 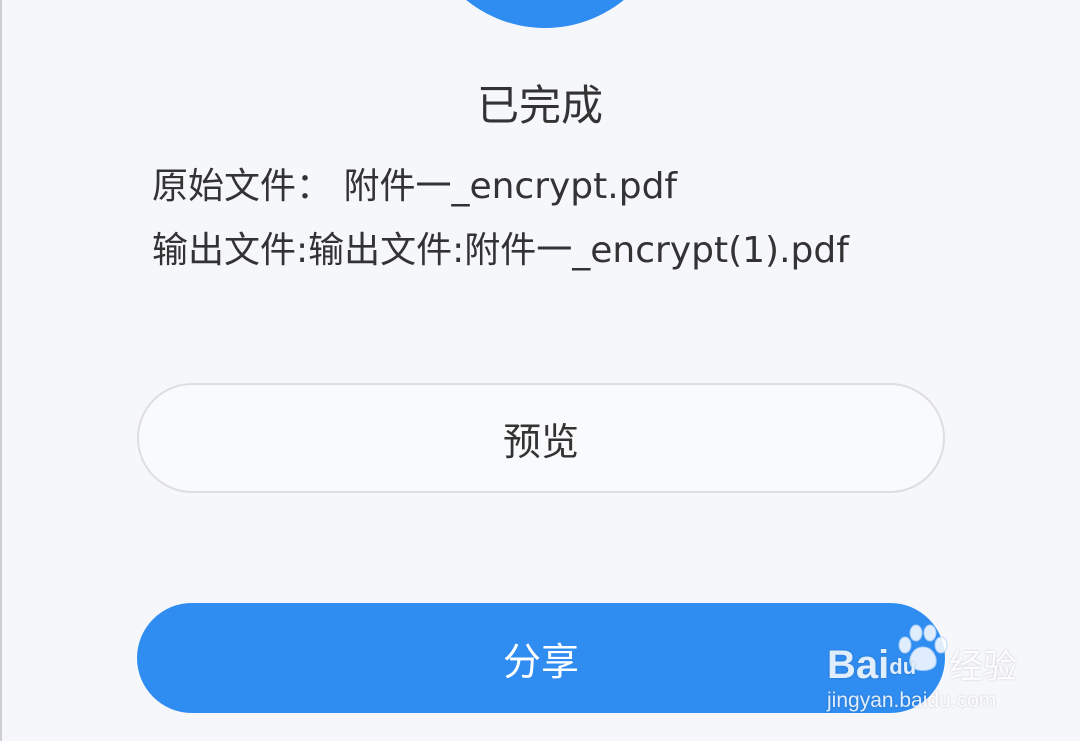 I want to click on share-button: 分享, so click(x=541, y=658).